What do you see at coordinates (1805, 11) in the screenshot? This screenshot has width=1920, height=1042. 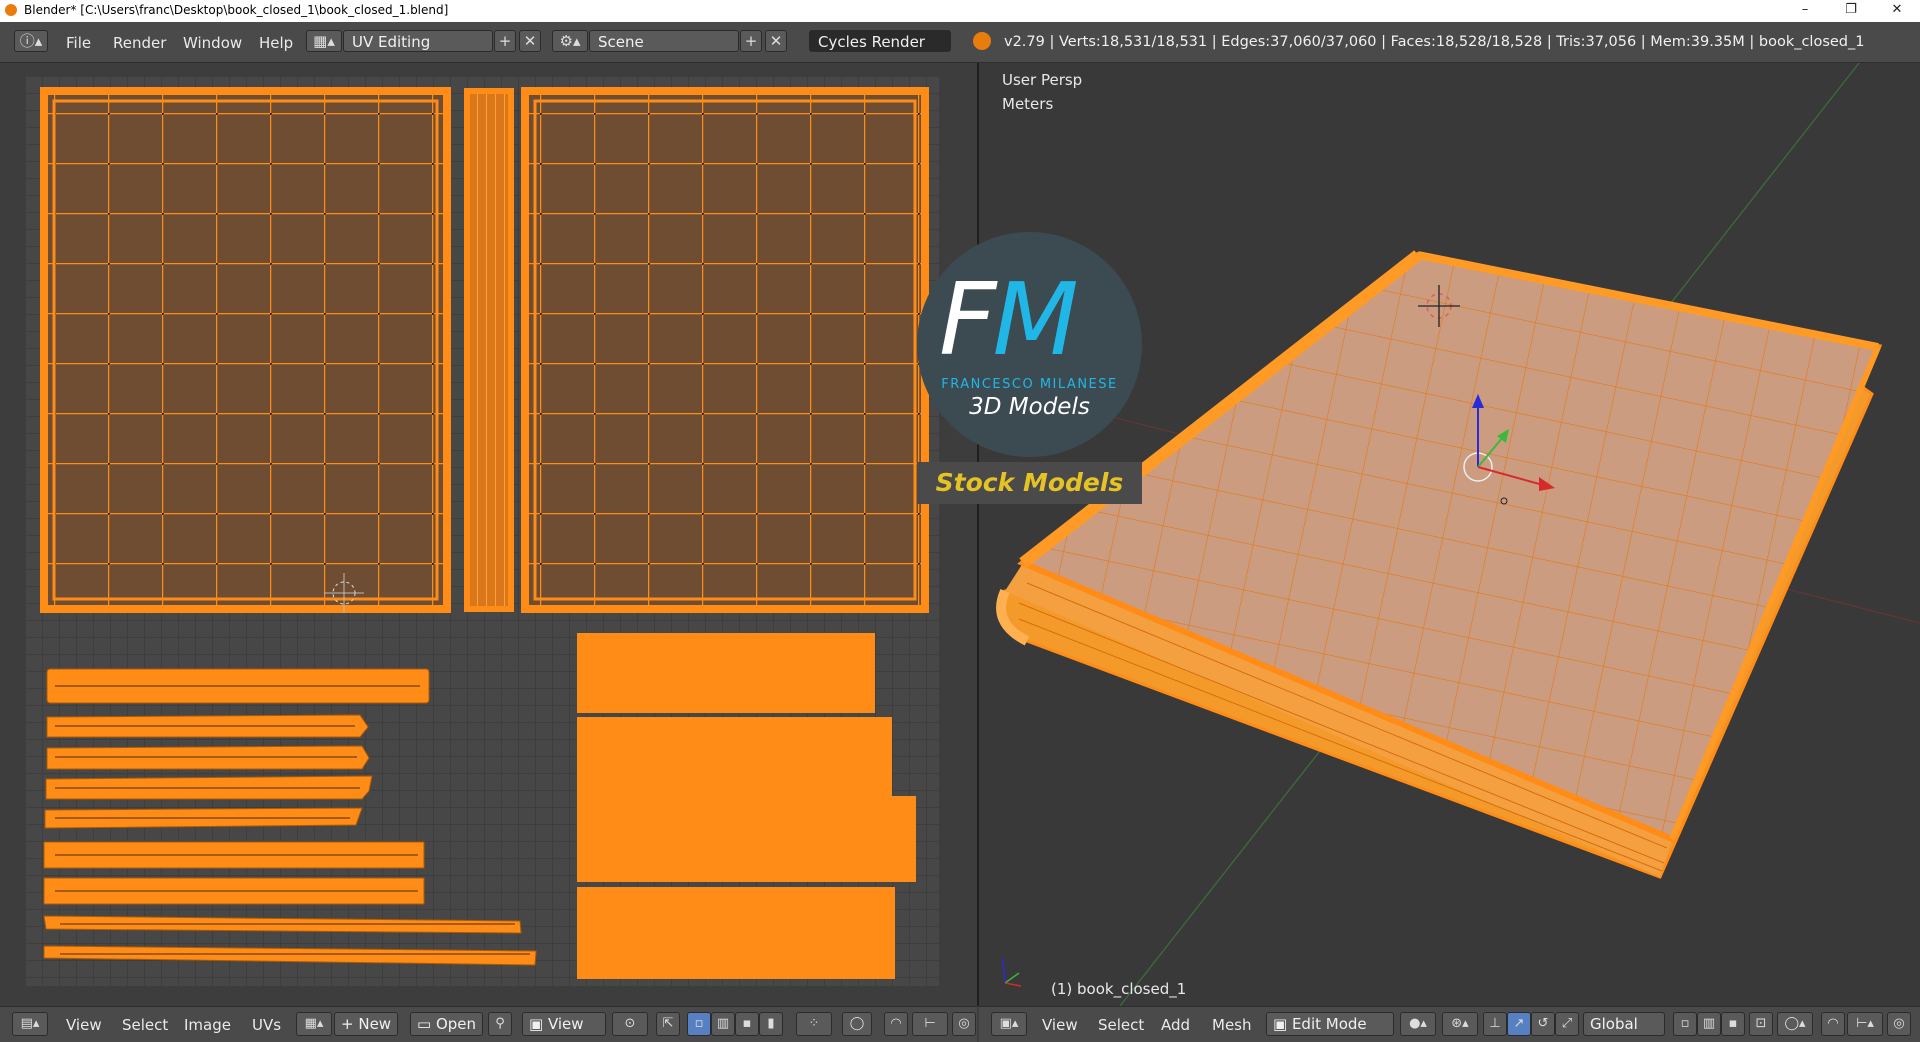 I see `minimize-button: –` at bounding box center [1805, 11].